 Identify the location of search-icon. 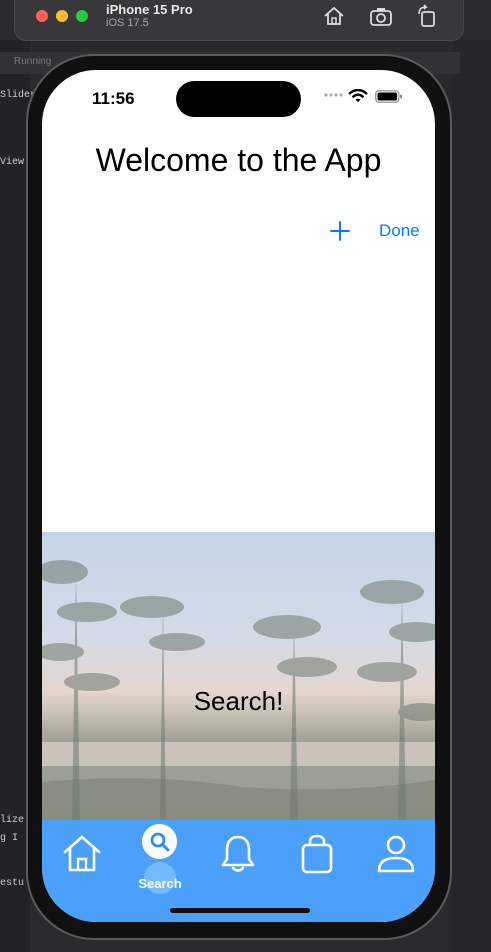
(160, 842).